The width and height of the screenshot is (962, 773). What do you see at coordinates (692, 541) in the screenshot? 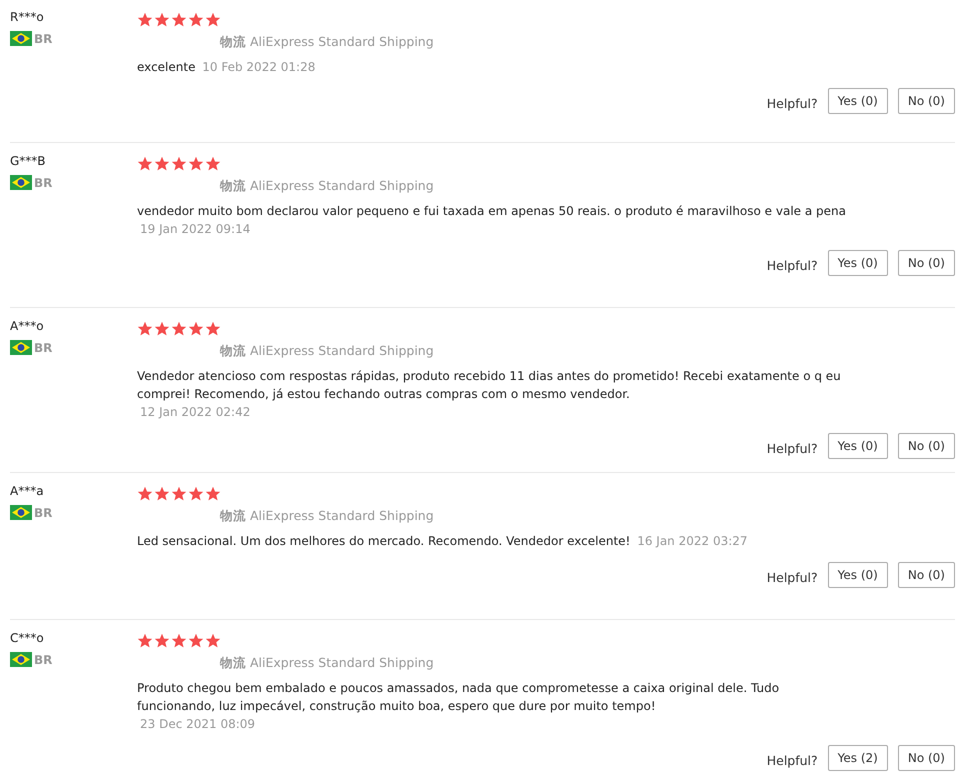
I see `review-date: 16 Jan 2022 03:27` at bounding box center [692, 541].